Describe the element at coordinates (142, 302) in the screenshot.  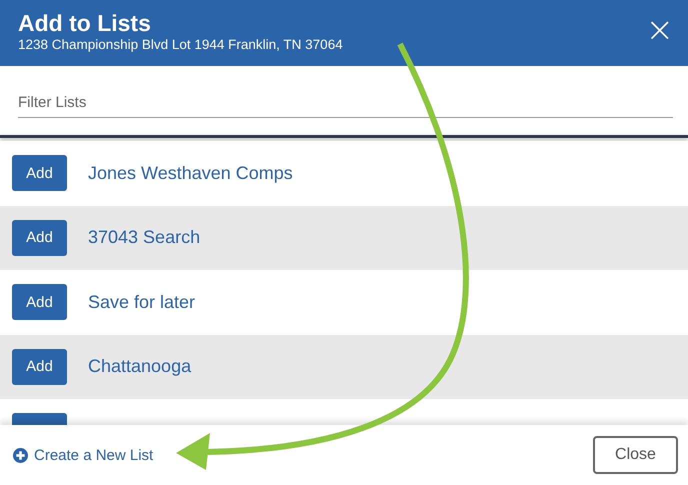
I see `list-name-link: Save for later` at that location.